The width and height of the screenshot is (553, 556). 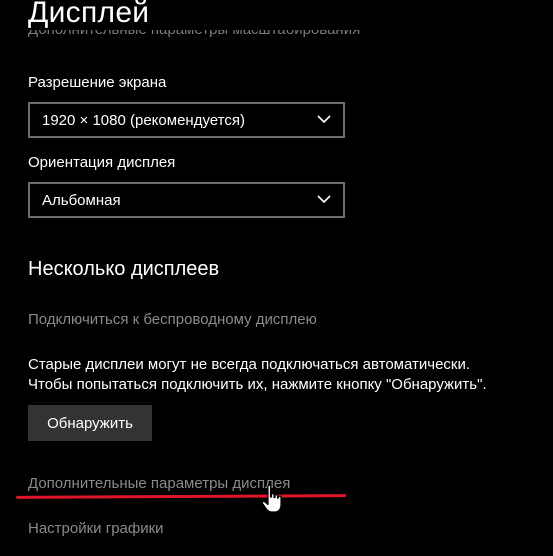 I want to click on advanced-scaling-link-text: Дополнительные параметры масштабирования, so click(x=194, y=34).